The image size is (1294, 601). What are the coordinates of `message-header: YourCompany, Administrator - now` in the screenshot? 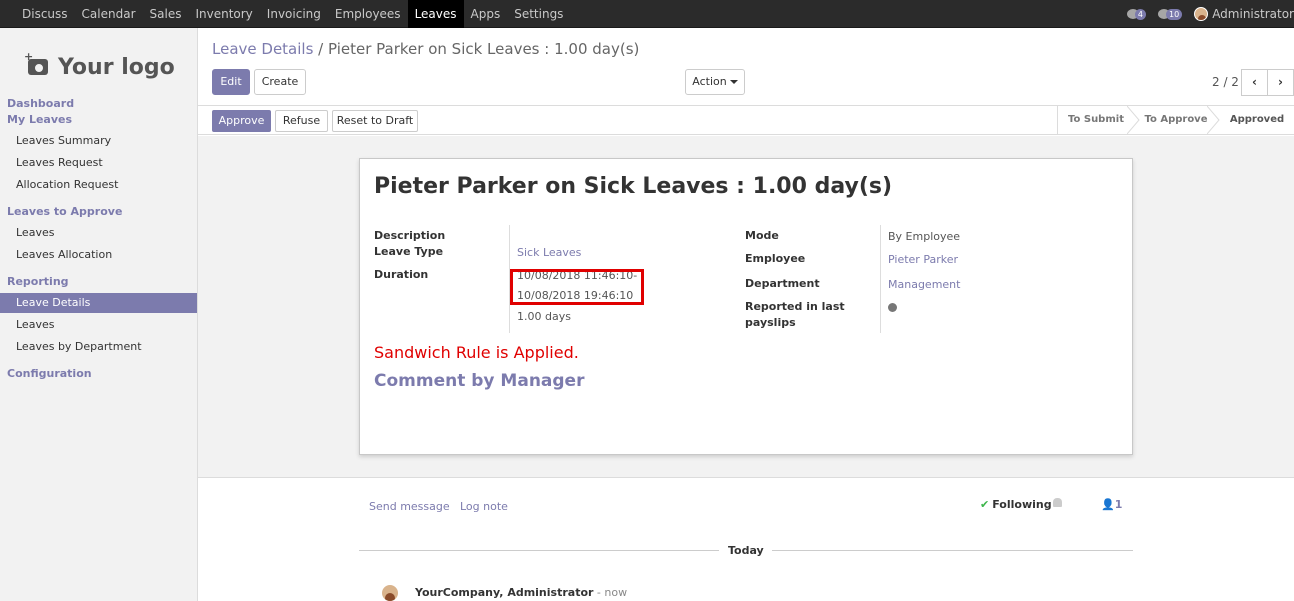 It's located at (521, 592).